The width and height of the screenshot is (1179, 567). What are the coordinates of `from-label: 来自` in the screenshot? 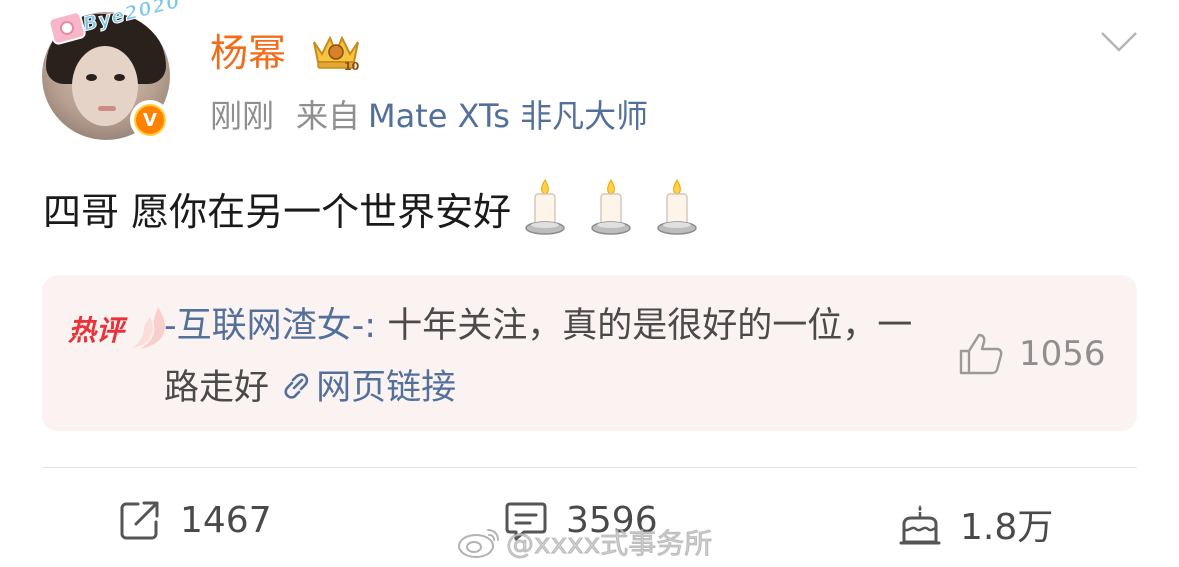 It's located at (328, 116).